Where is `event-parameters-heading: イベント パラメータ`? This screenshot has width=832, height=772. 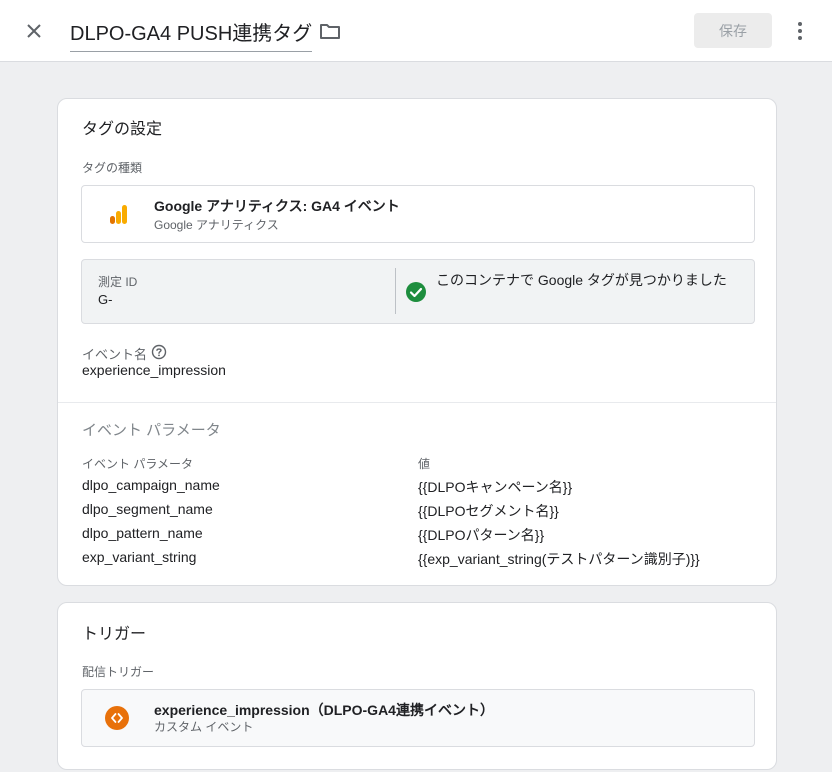 event-parameters-heading: イベント パラメータ is located at coordinates (151, 430).